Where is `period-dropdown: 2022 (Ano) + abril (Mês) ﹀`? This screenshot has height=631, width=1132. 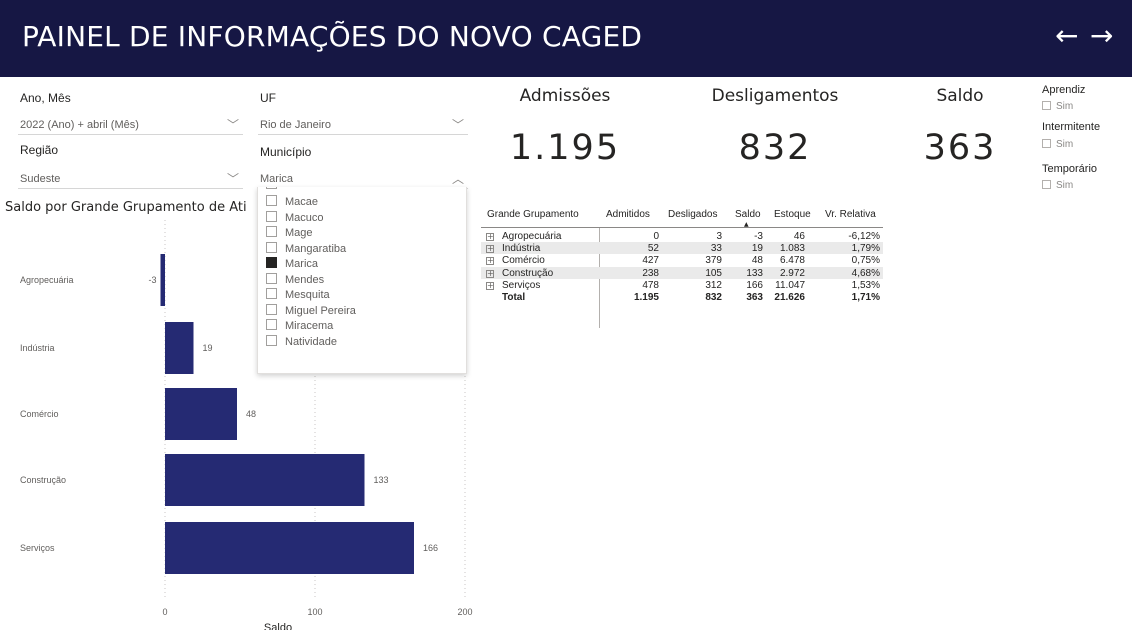
period-dropdown: 2022 (Ano) + abril (Mês) ﹀ is located at coordinates (130, 125).